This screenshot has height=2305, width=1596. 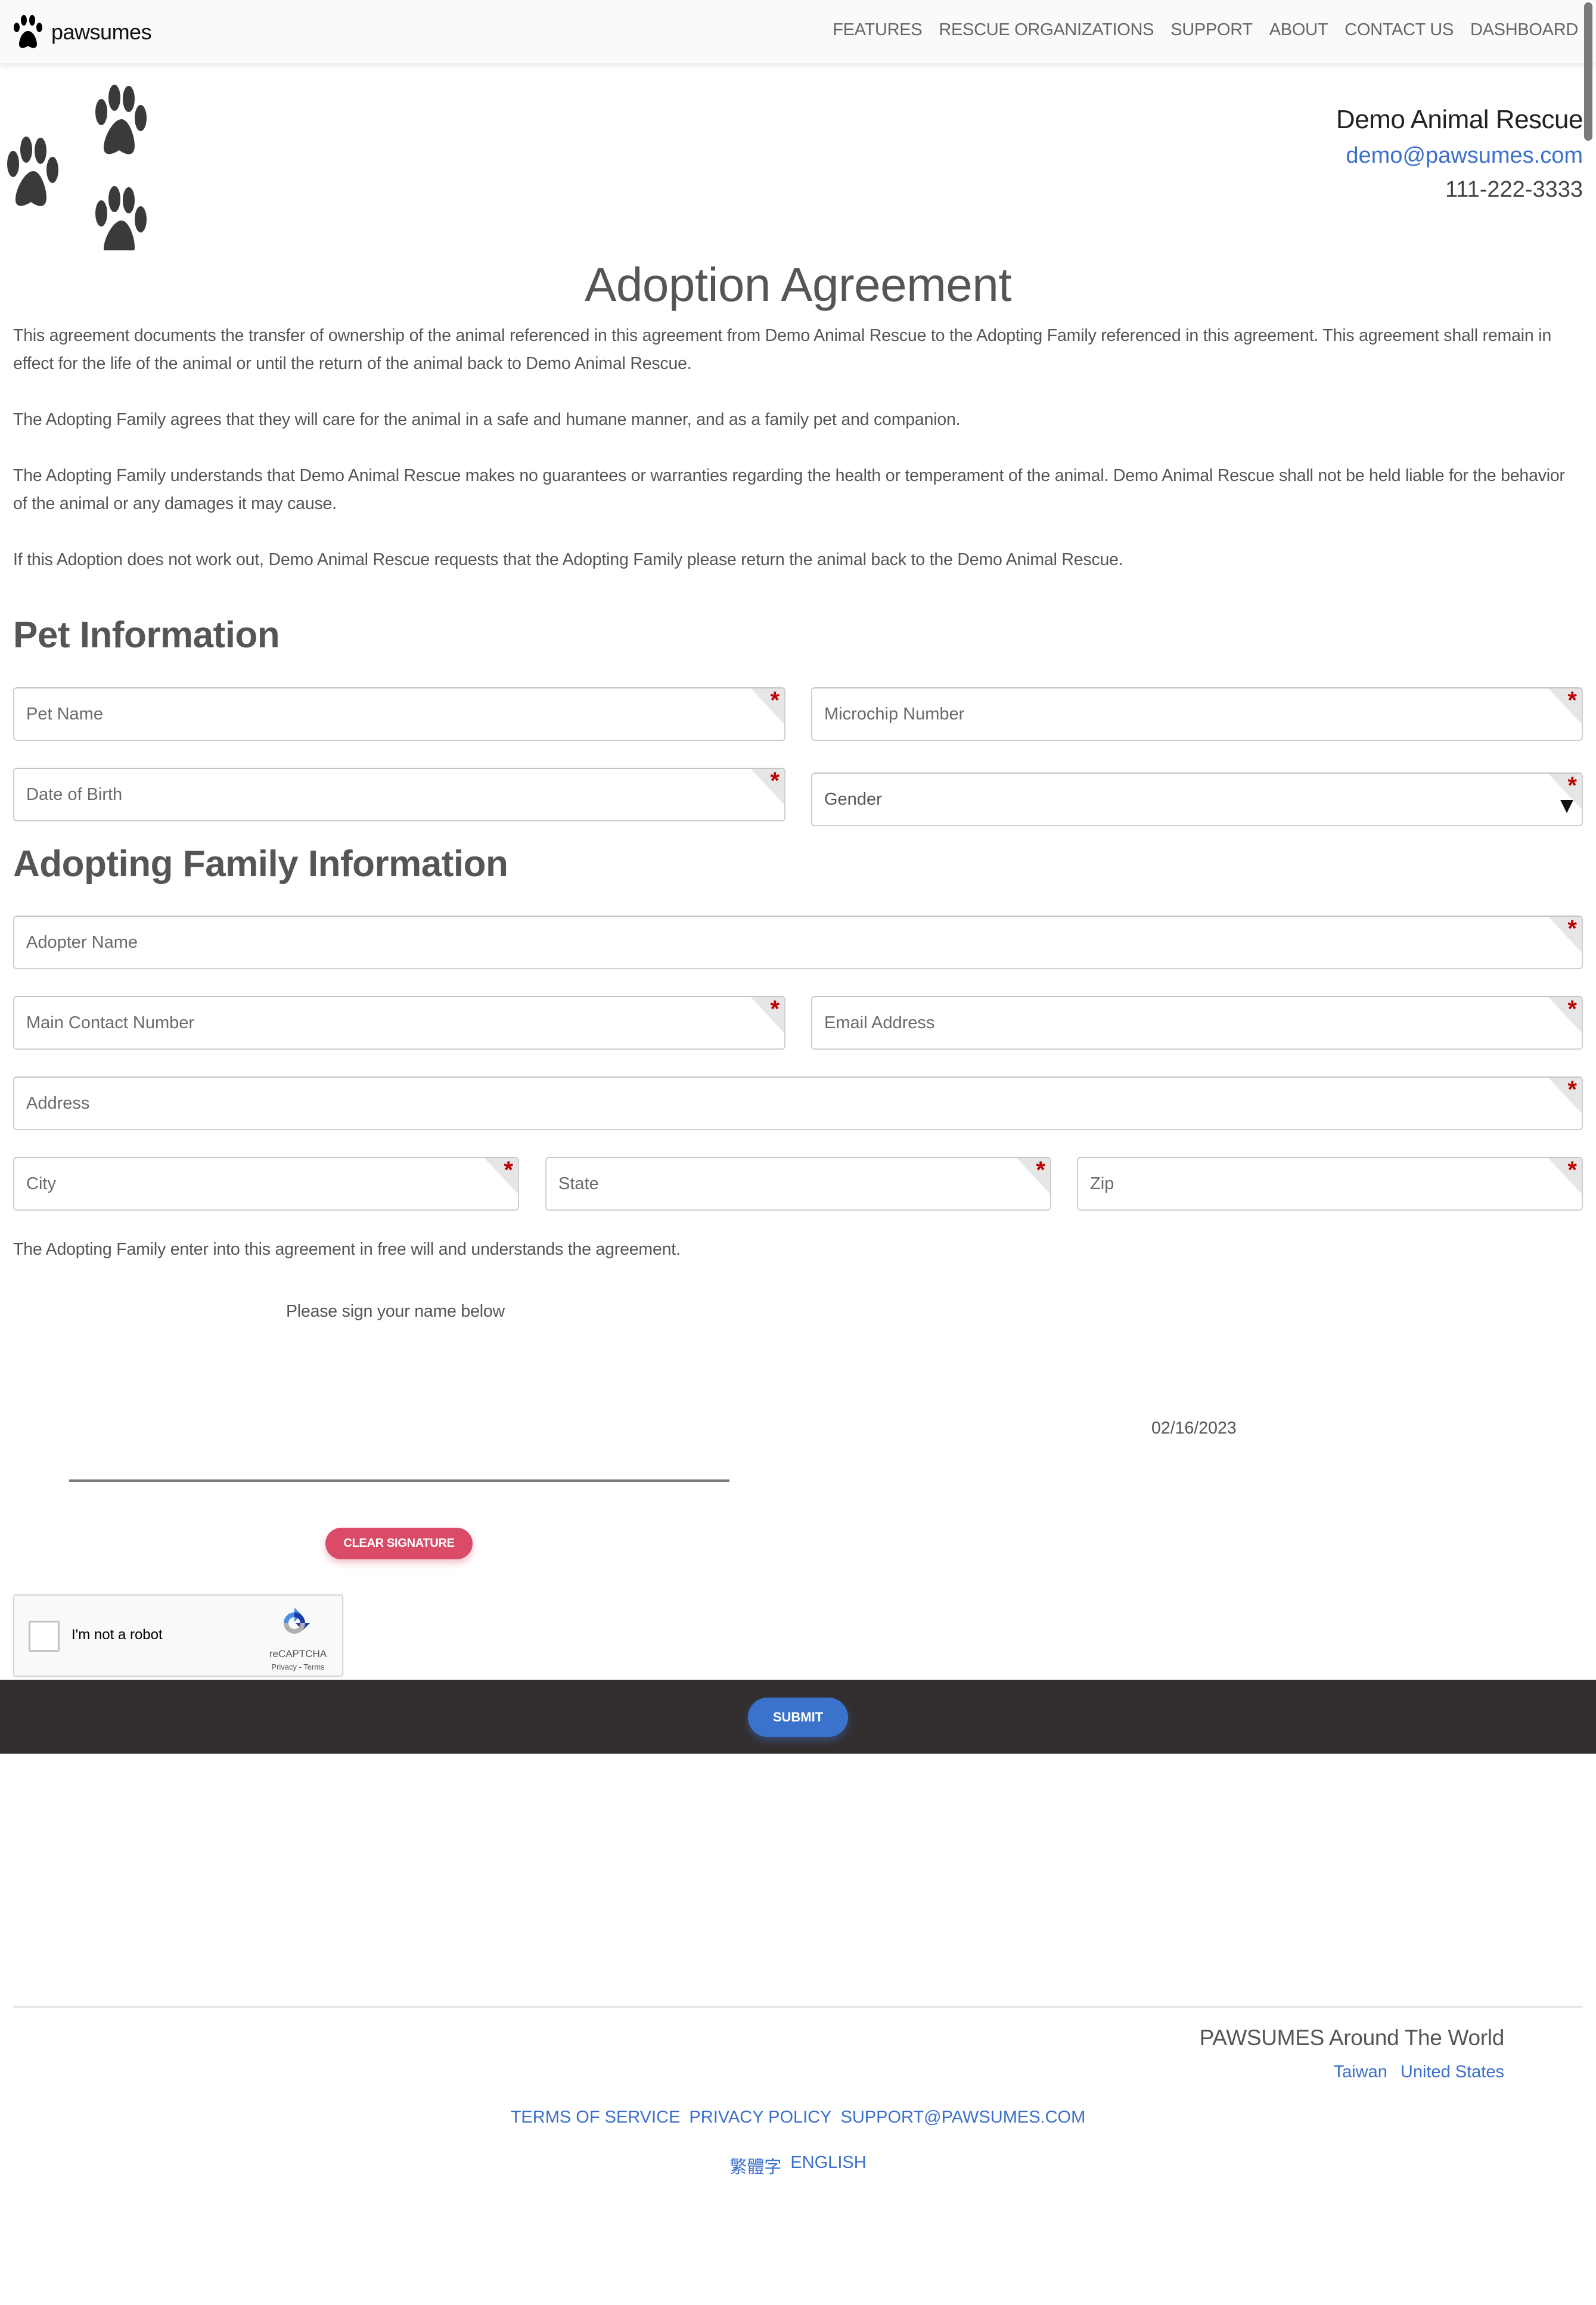 I want to click on microchip-number-field: *, so click(x=1197, y=714).